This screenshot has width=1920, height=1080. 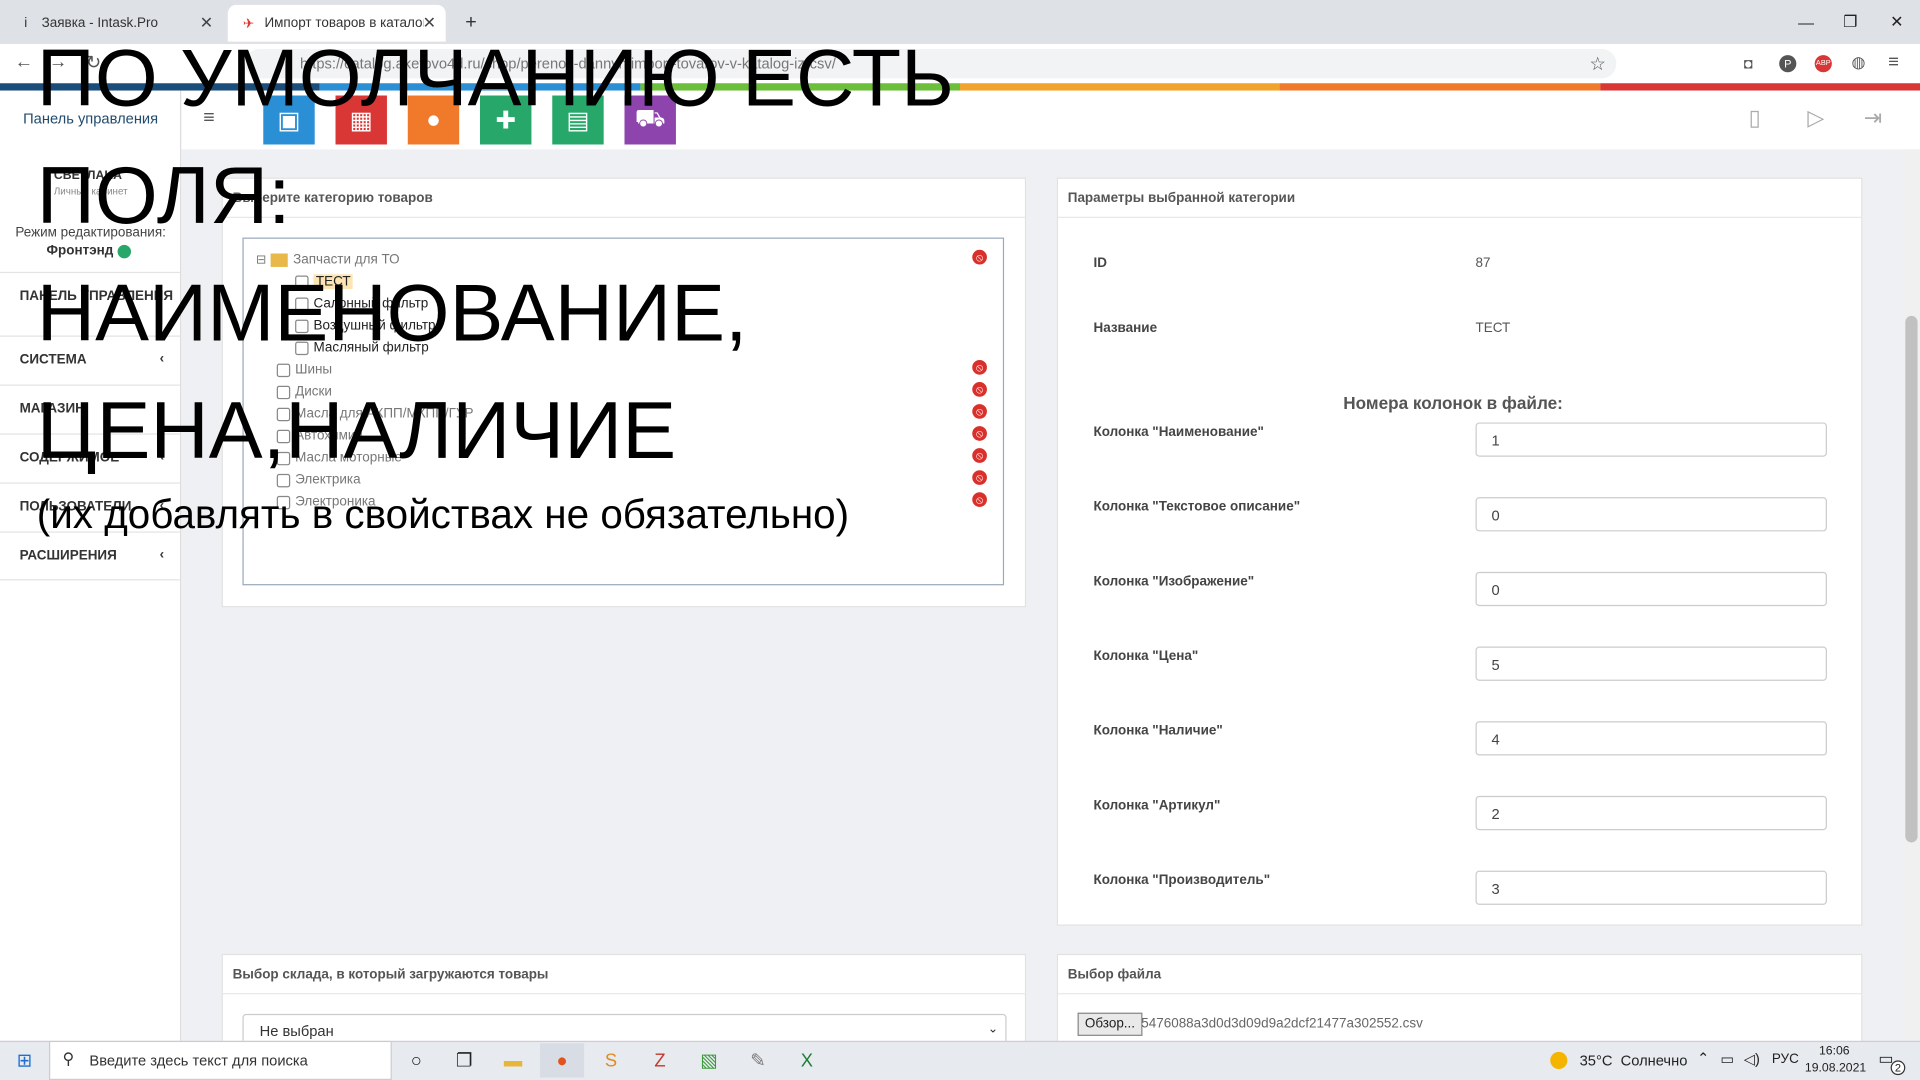 What do you see at coordinates (1893, 61) in the screenshot?
I see `menu-icon: ≡` at bounding box center [1893, 61].